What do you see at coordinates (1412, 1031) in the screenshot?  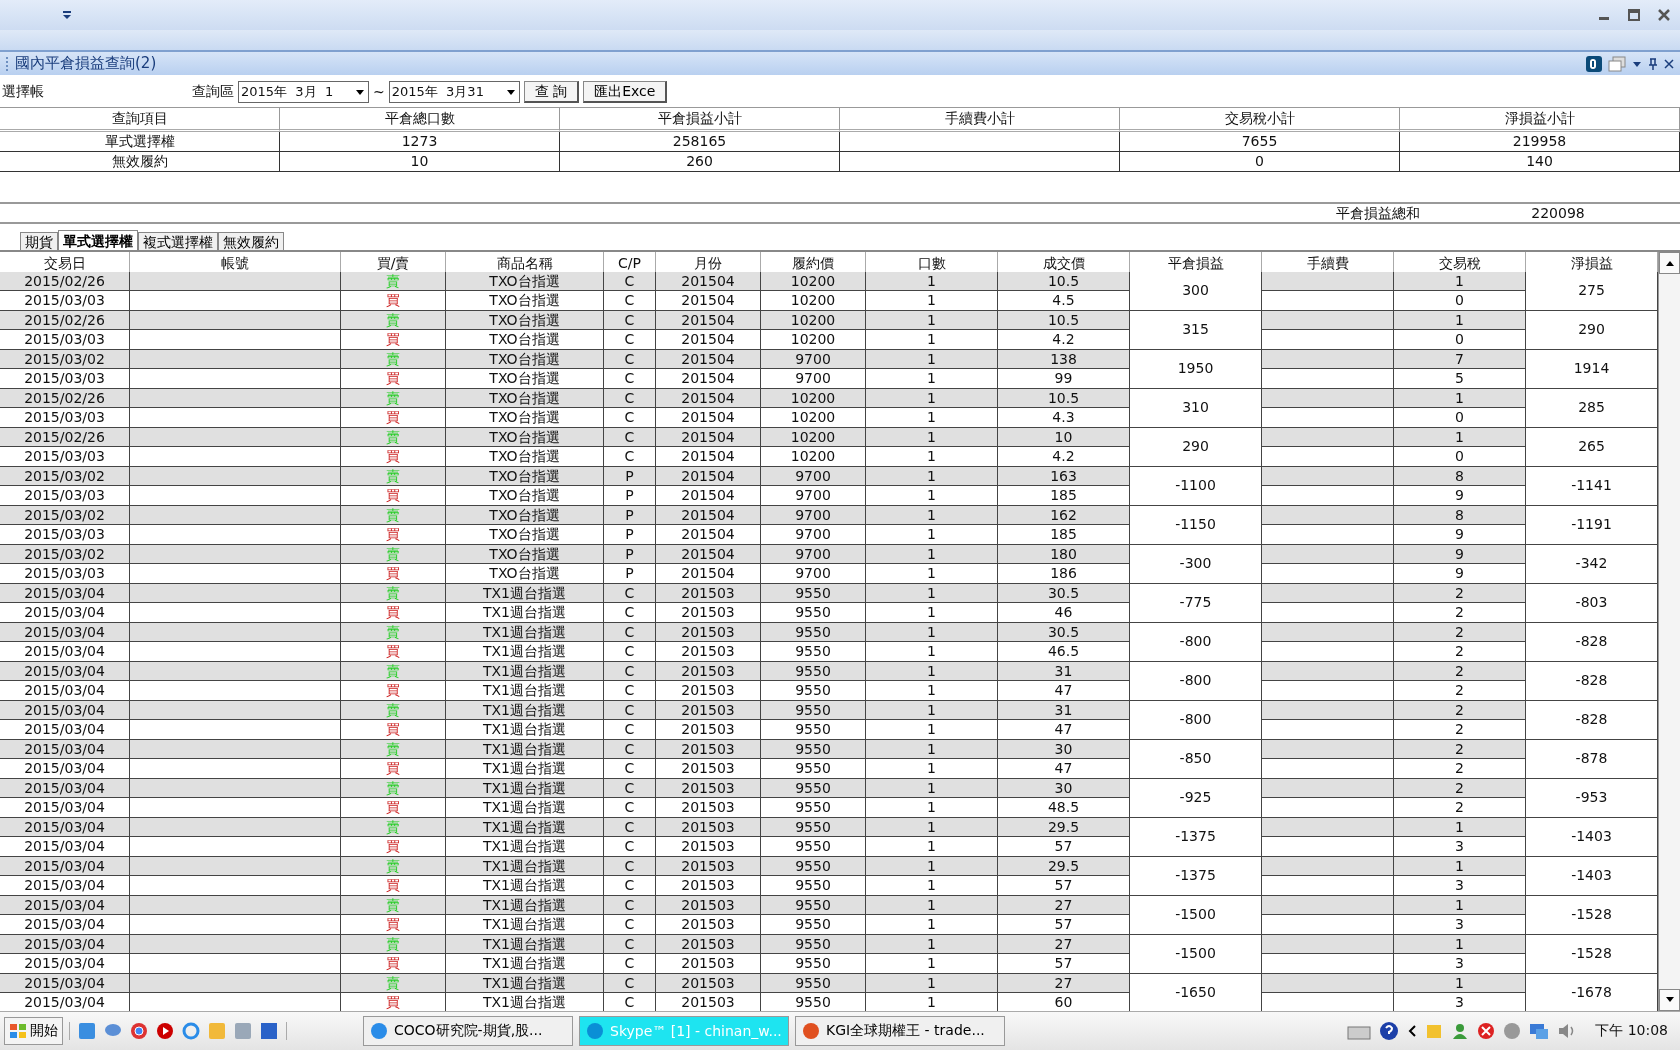 I see `chevron-icon` at bounding box center [1412, 1031].